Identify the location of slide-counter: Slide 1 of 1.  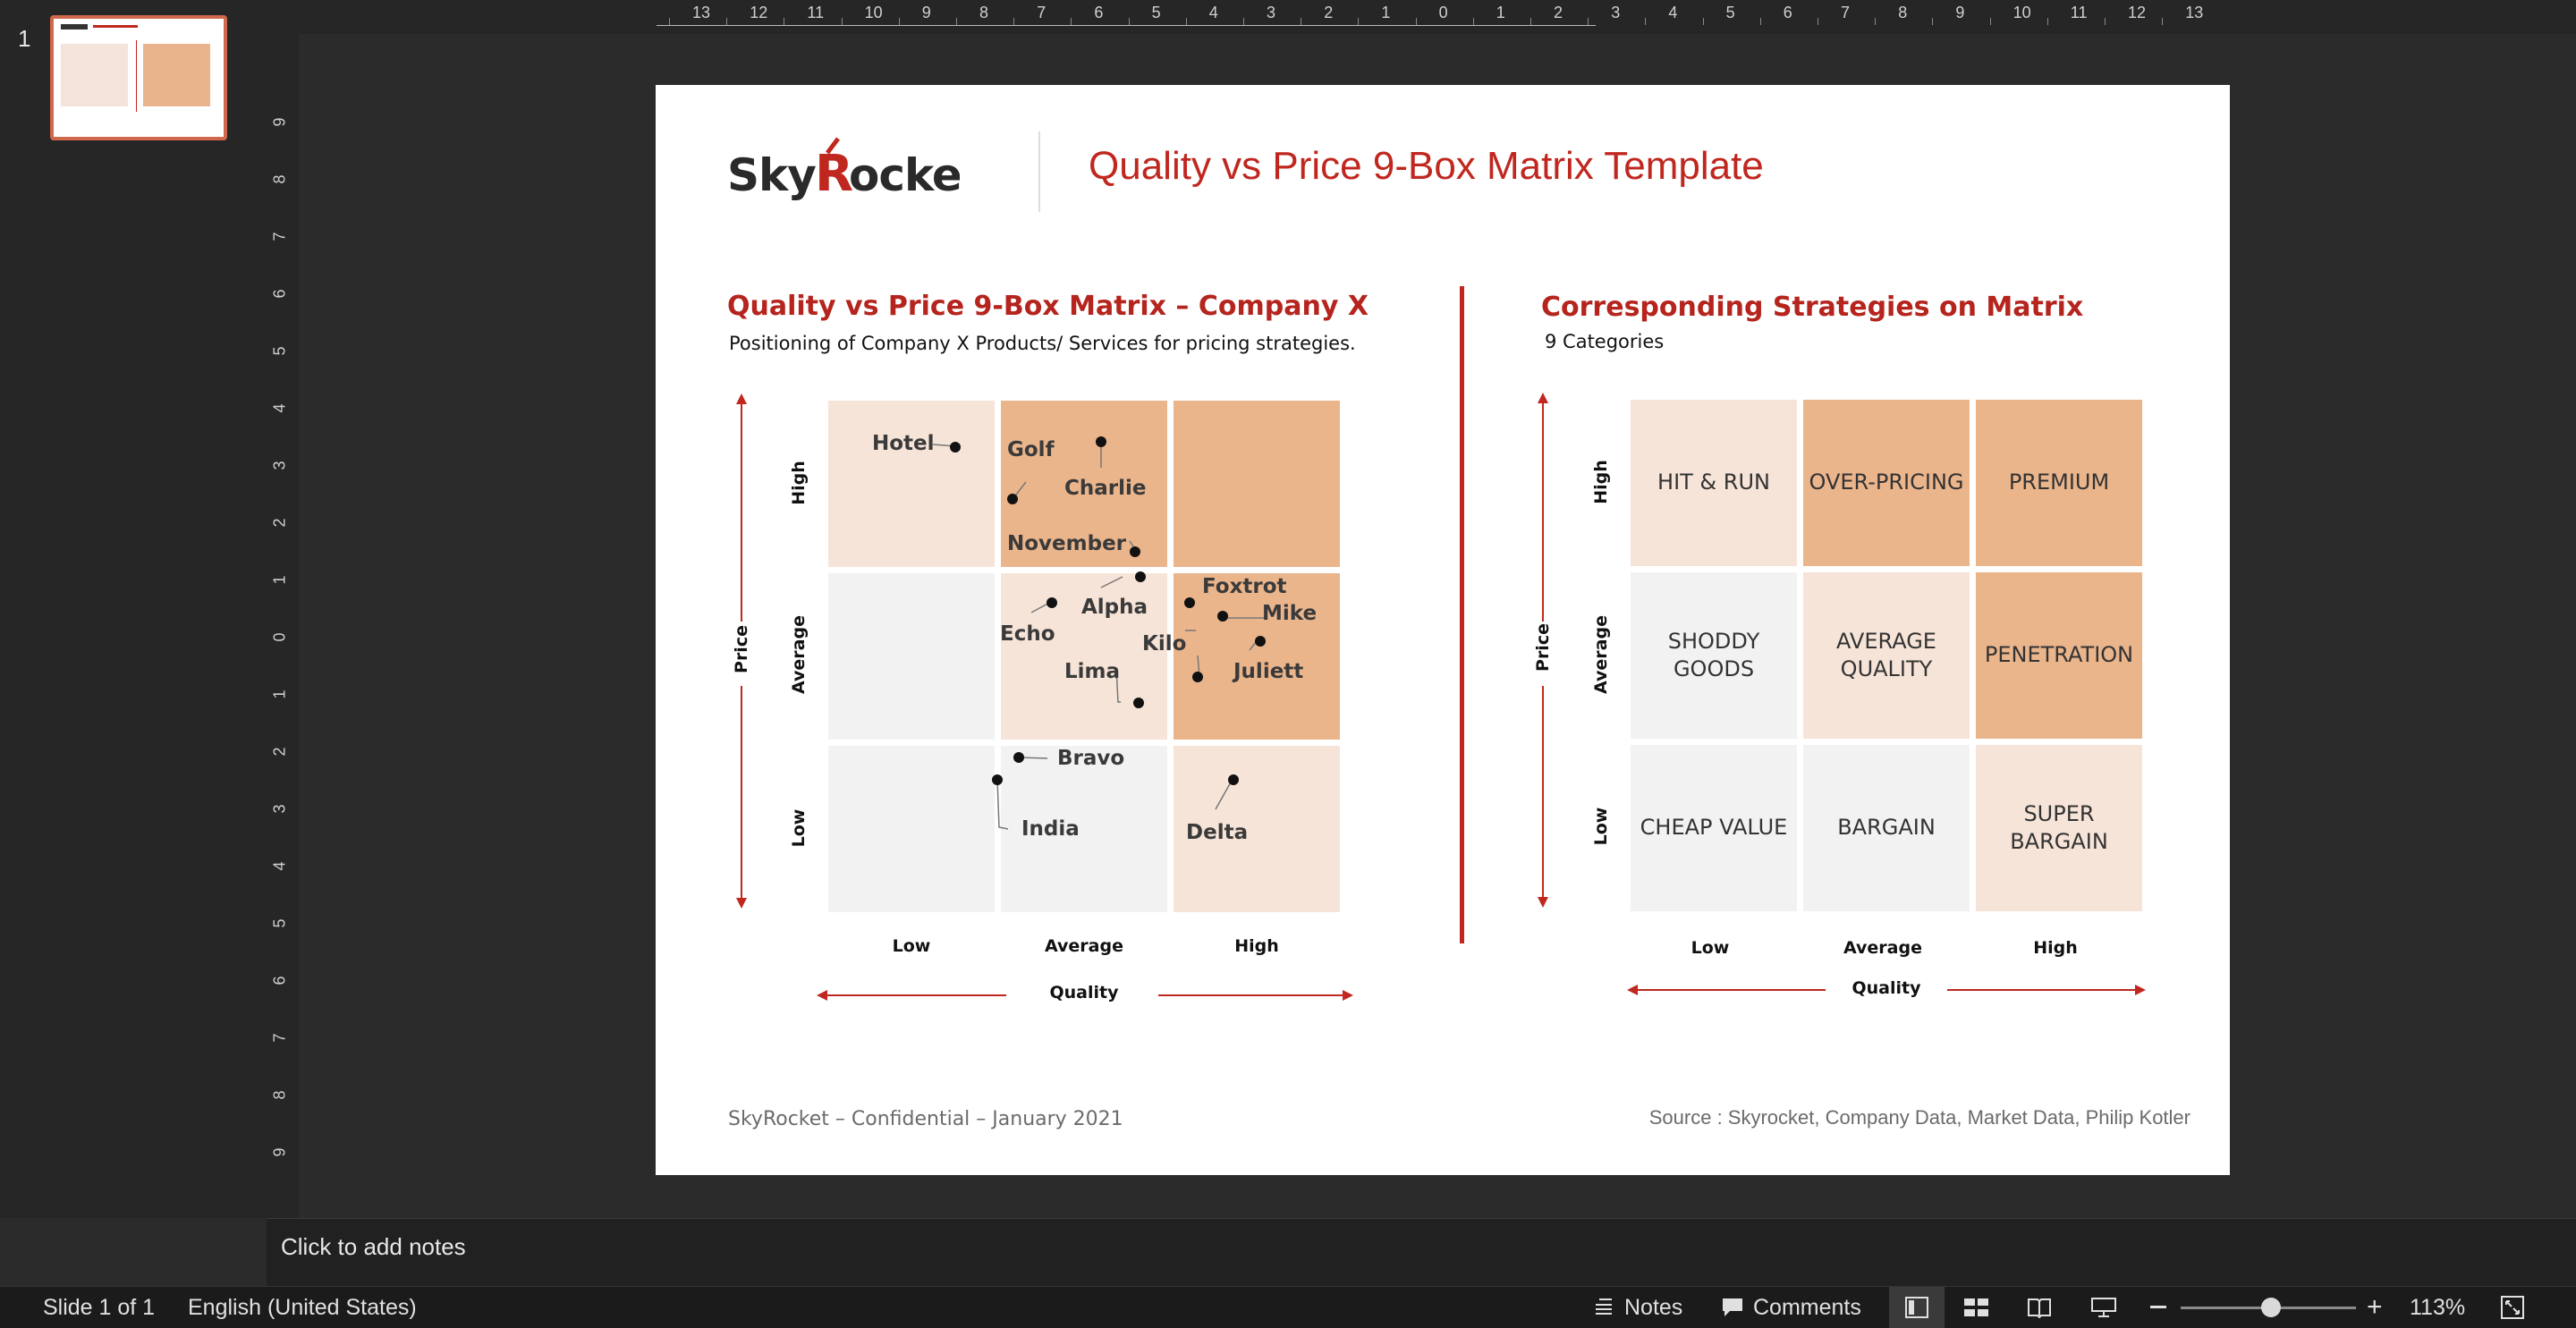
(99, 1307).